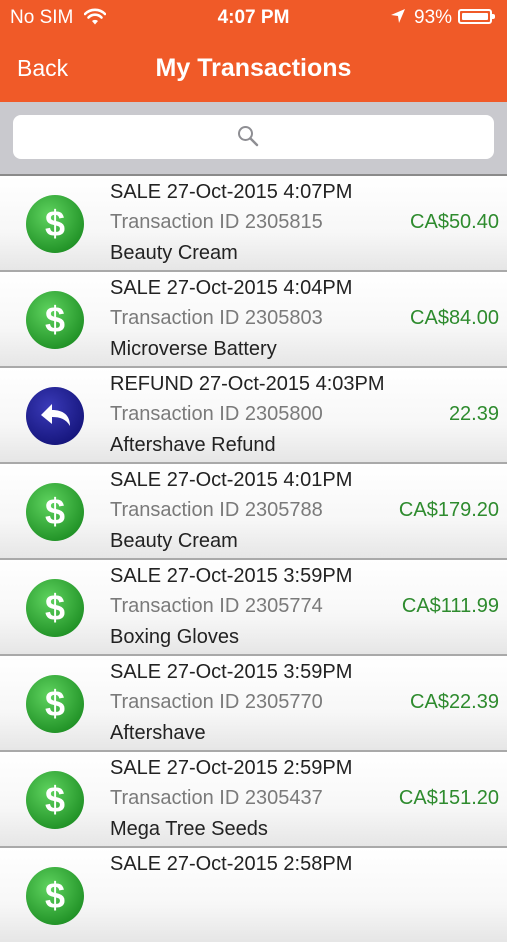  What do you see at coordinates (247, 384) in the screenshot?
I see `transaction-header: REFUND 27-Oct-2015 4:03PM` at bounding box center [247, 384].